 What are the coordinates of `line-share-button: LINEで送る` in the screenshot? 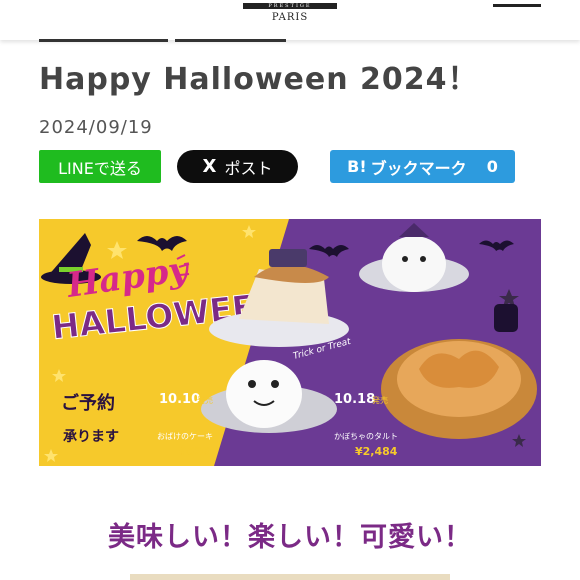 It's located at (100, 166).